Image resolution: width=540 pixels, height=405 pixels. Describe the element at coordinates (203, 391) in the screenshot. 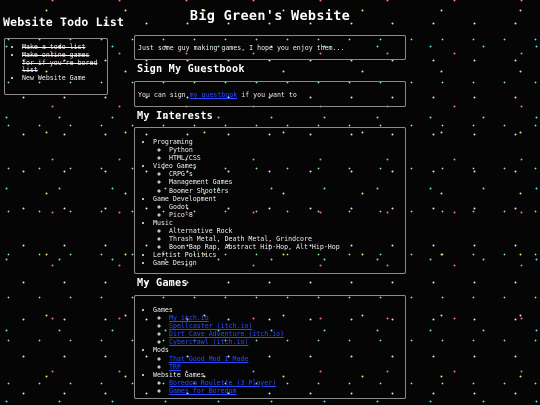

I see `website-game-link: Games for Boredom` at that location.